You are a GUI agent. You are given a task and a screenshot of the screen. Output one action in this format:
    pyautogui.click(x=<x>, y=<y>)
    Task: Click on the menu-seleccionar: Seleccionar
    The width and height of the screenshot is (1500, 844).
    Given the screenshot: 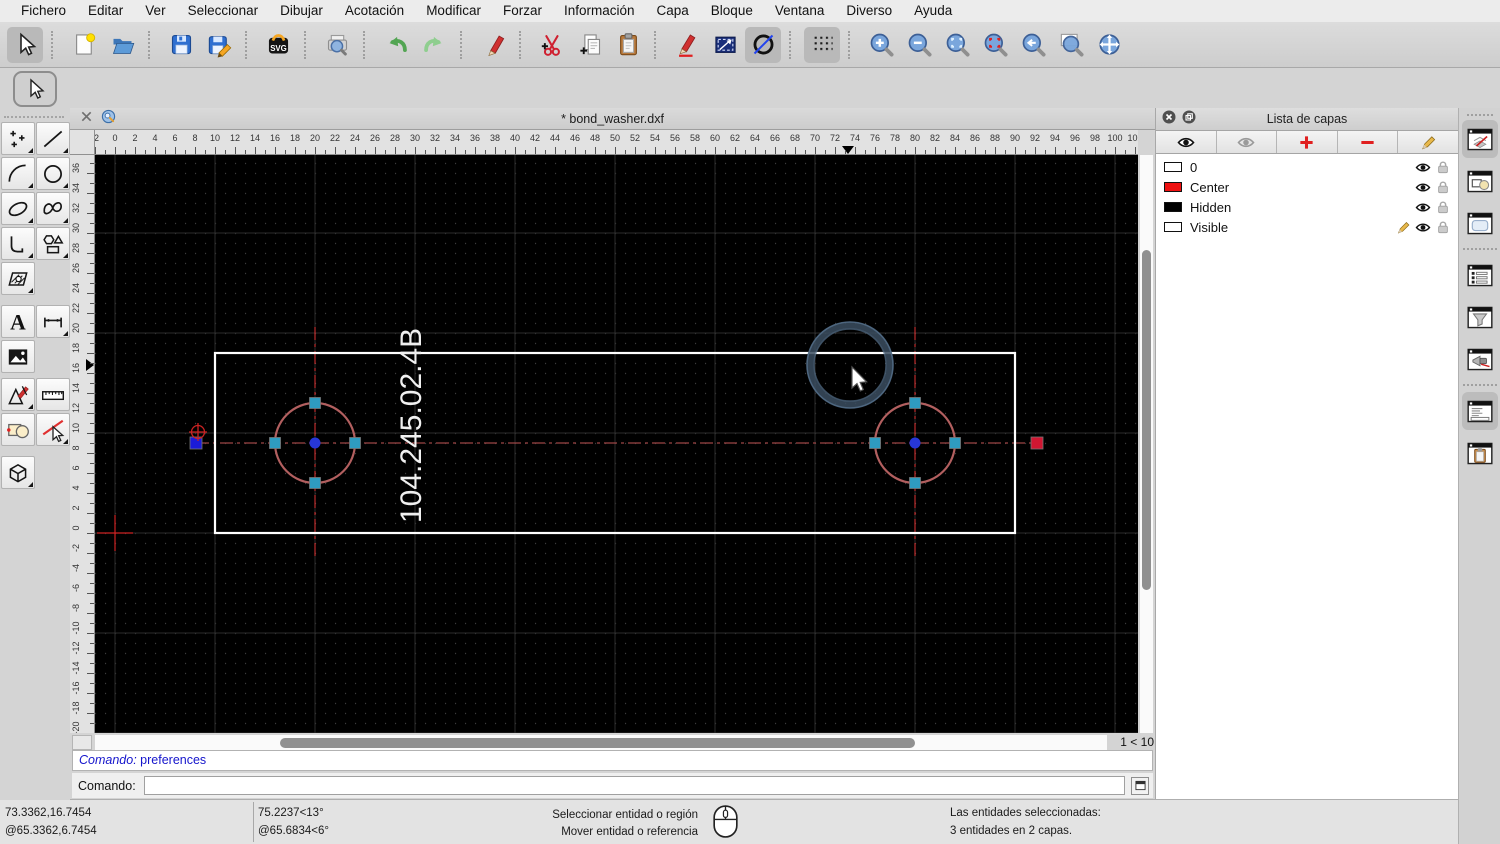 What is the action you would take?
    pyautogui.click(x=223, y=11)
    